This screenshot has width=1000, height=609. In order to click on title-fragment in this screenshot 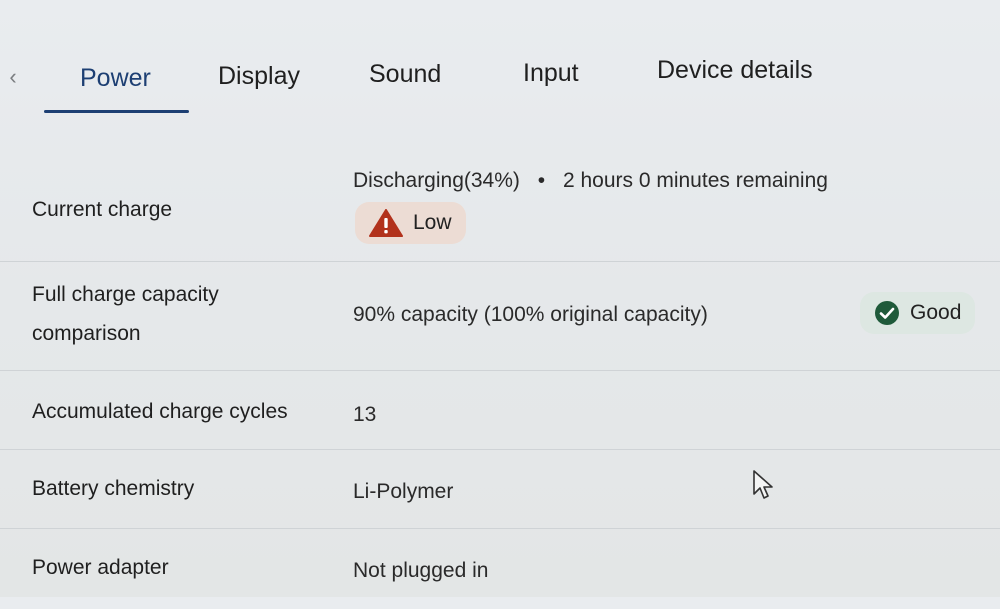, I will do `click(170, 2)`.